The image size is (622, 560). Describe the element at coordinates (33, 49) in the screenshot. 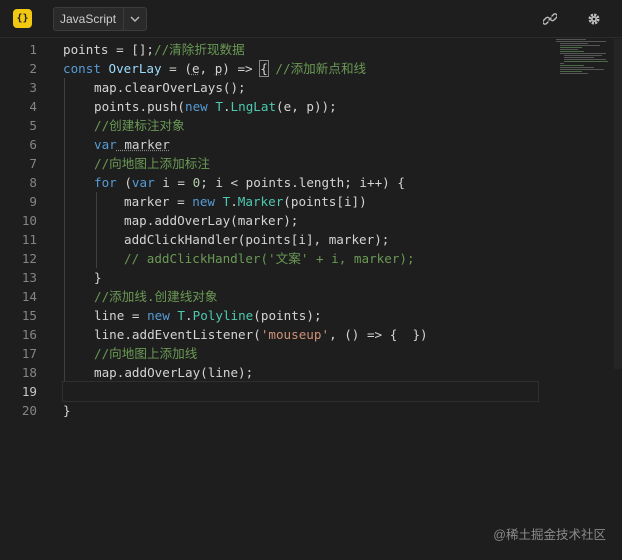

I see `line-number: 1` at that location.